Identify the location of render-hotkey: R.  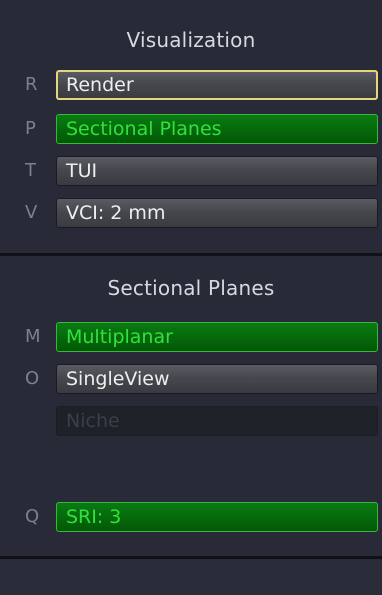
(31, 84).